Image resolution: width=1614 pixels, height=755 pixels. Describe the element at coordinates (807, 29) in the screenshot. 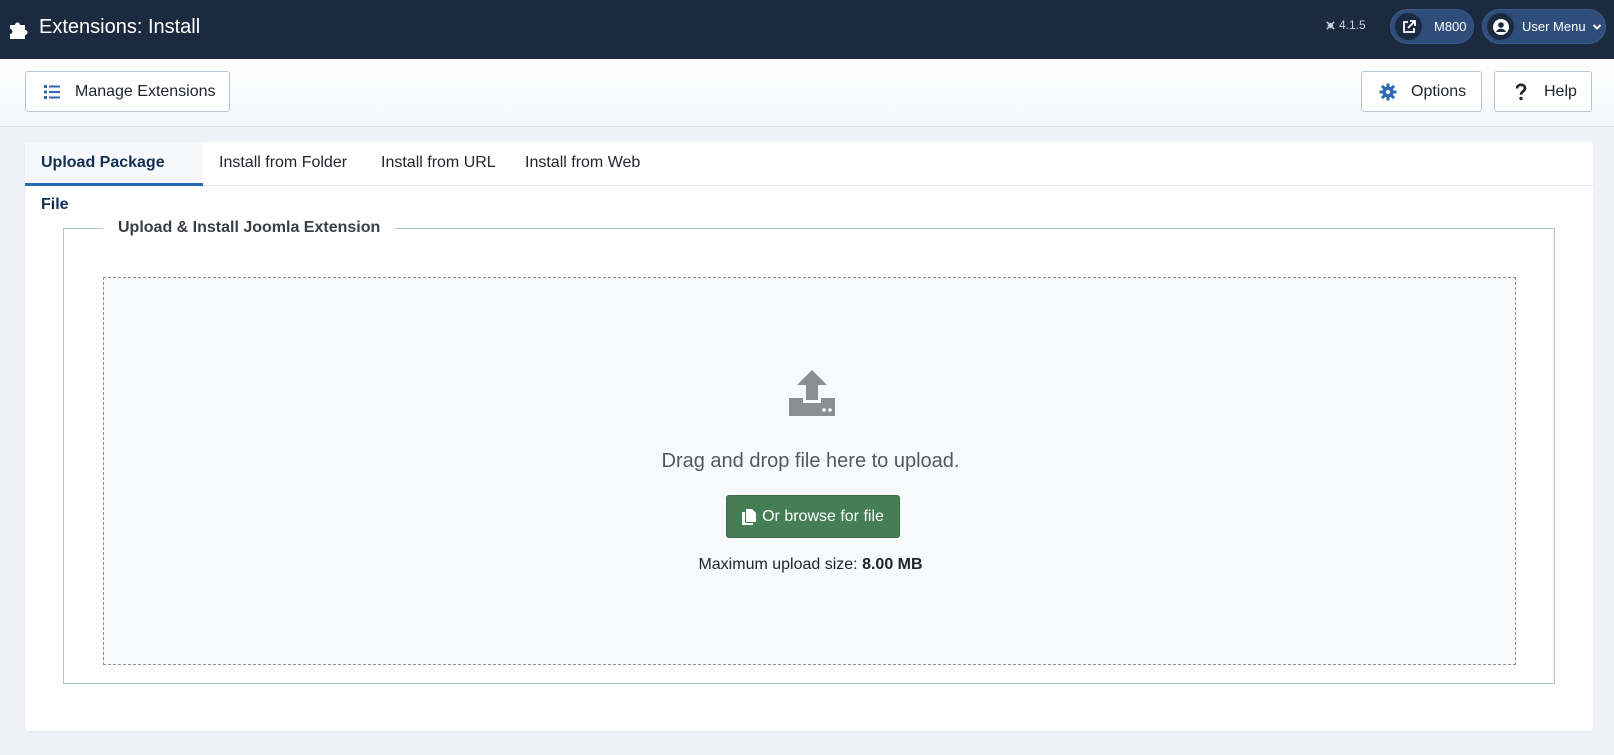

I see `app-header: Extensions: Install 4.1.5 M800 User Menu` at that location.